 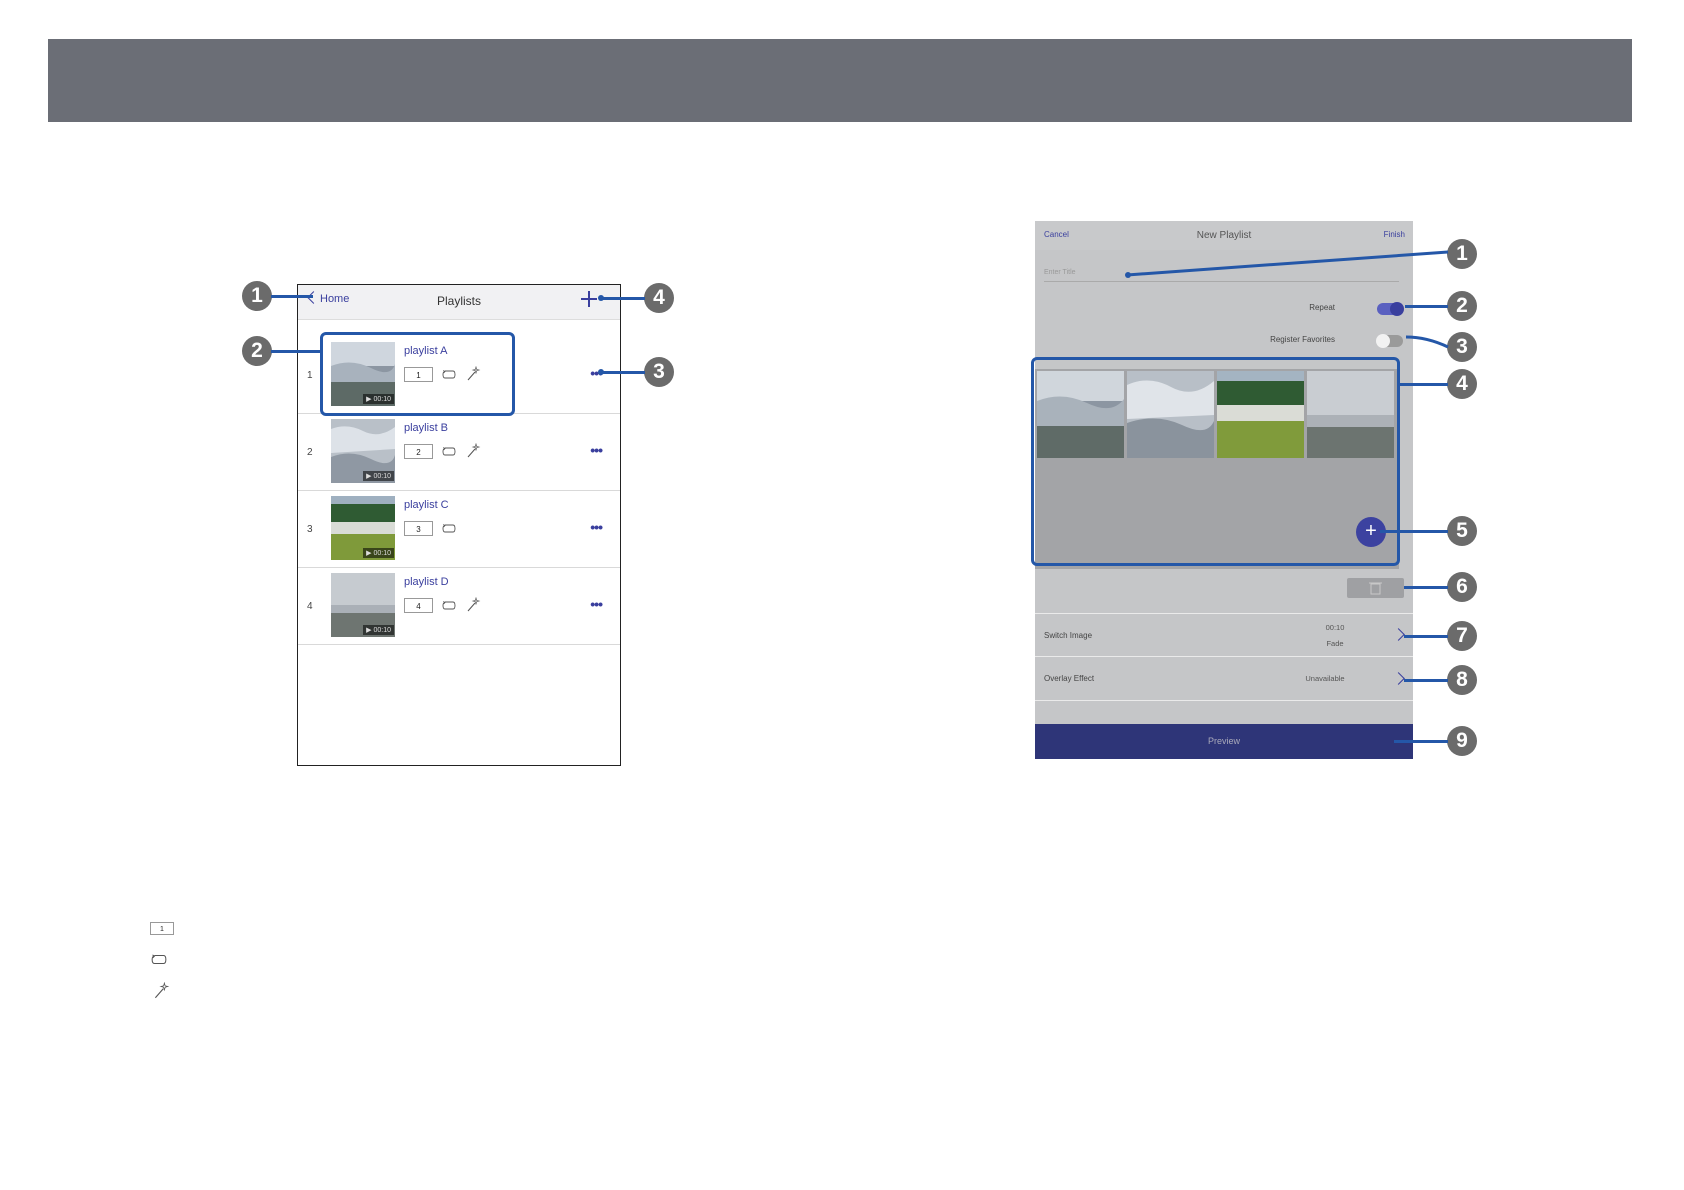 What do you see at coordinates (1215, 461) in the screenshot?
I see `image-area-highlight-frame` at bounding box center [1215, 461].